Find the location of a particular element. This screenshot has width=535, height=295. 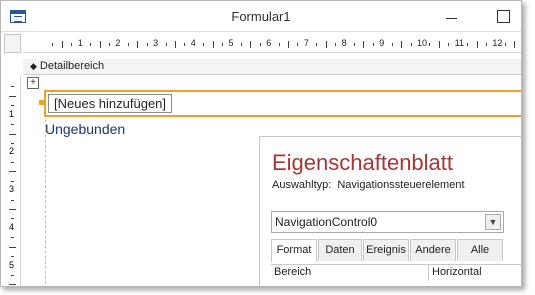

add-new-nav-button: [Neues hinzufügen] is located at coordinates (110, 103).